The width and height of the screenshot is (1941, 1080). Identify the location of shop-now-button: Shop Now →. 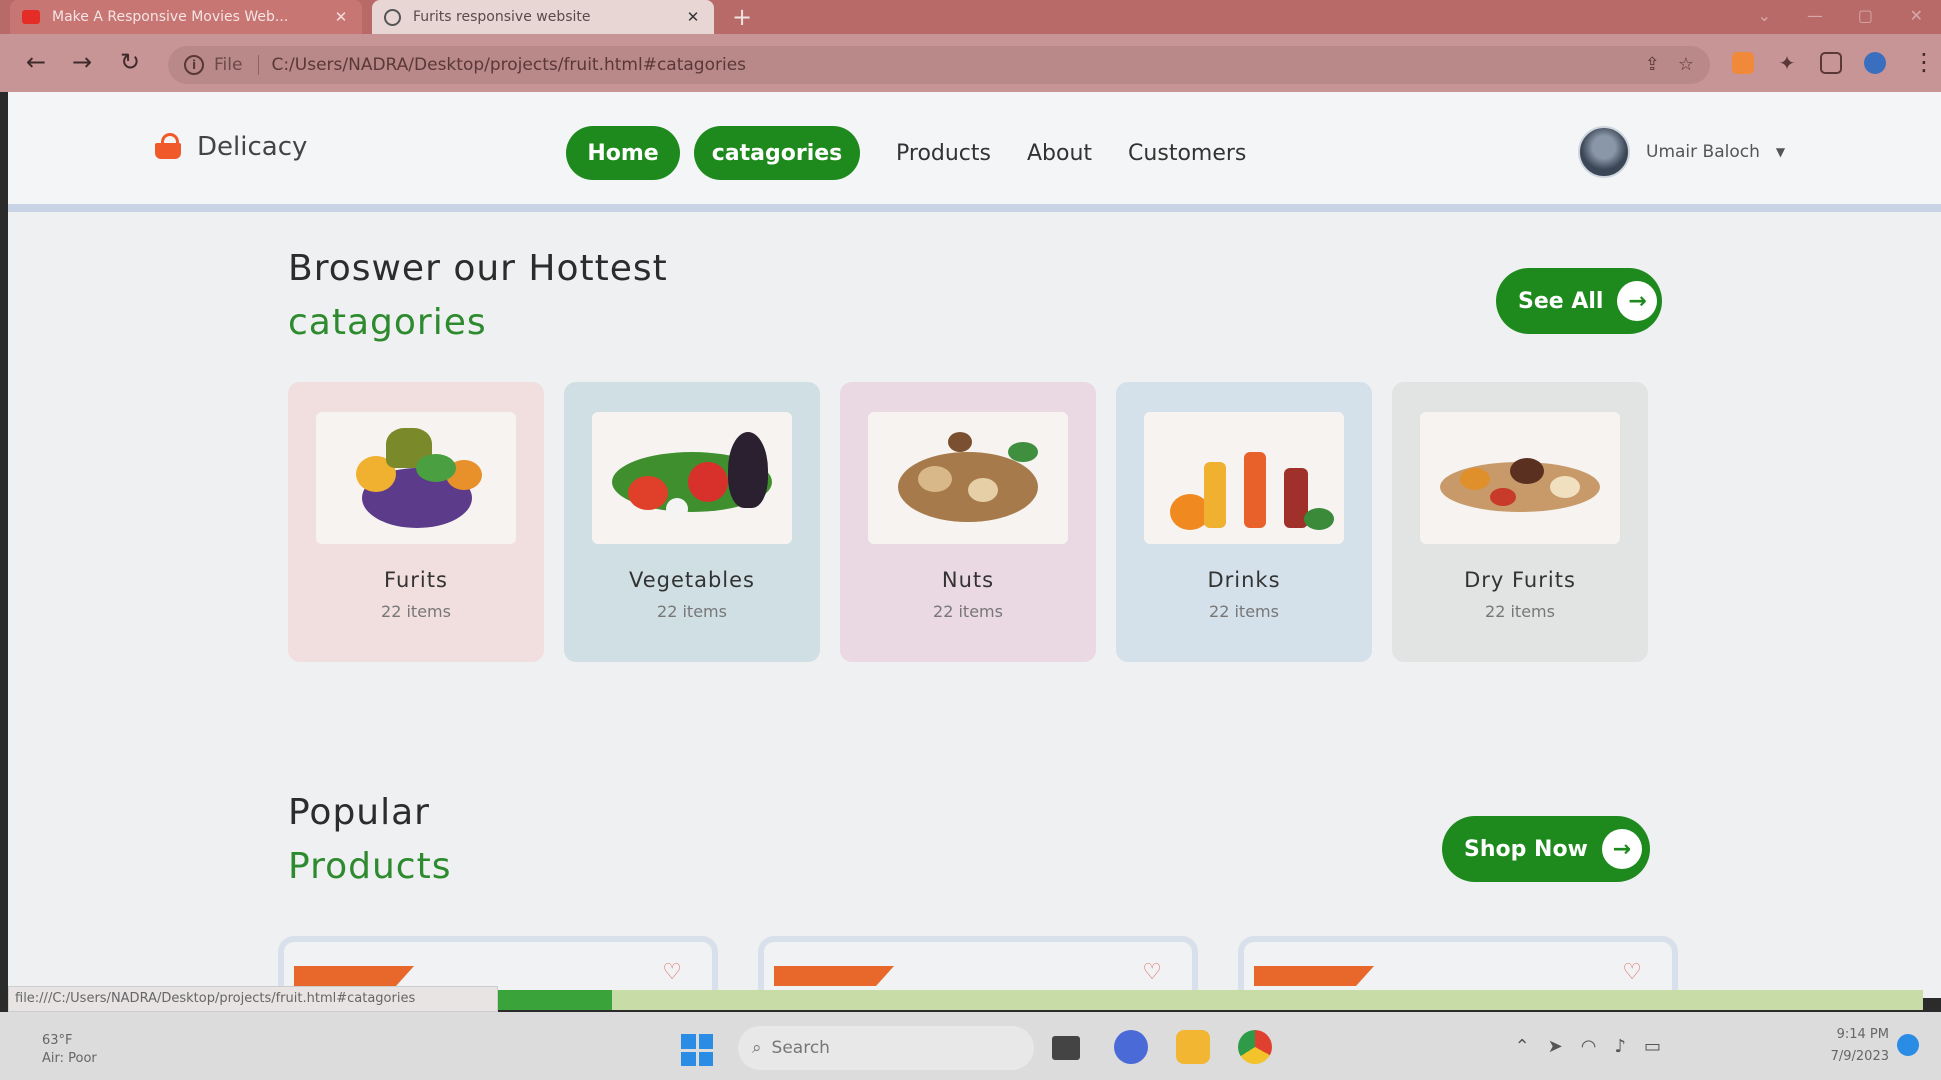
(1546, 849).